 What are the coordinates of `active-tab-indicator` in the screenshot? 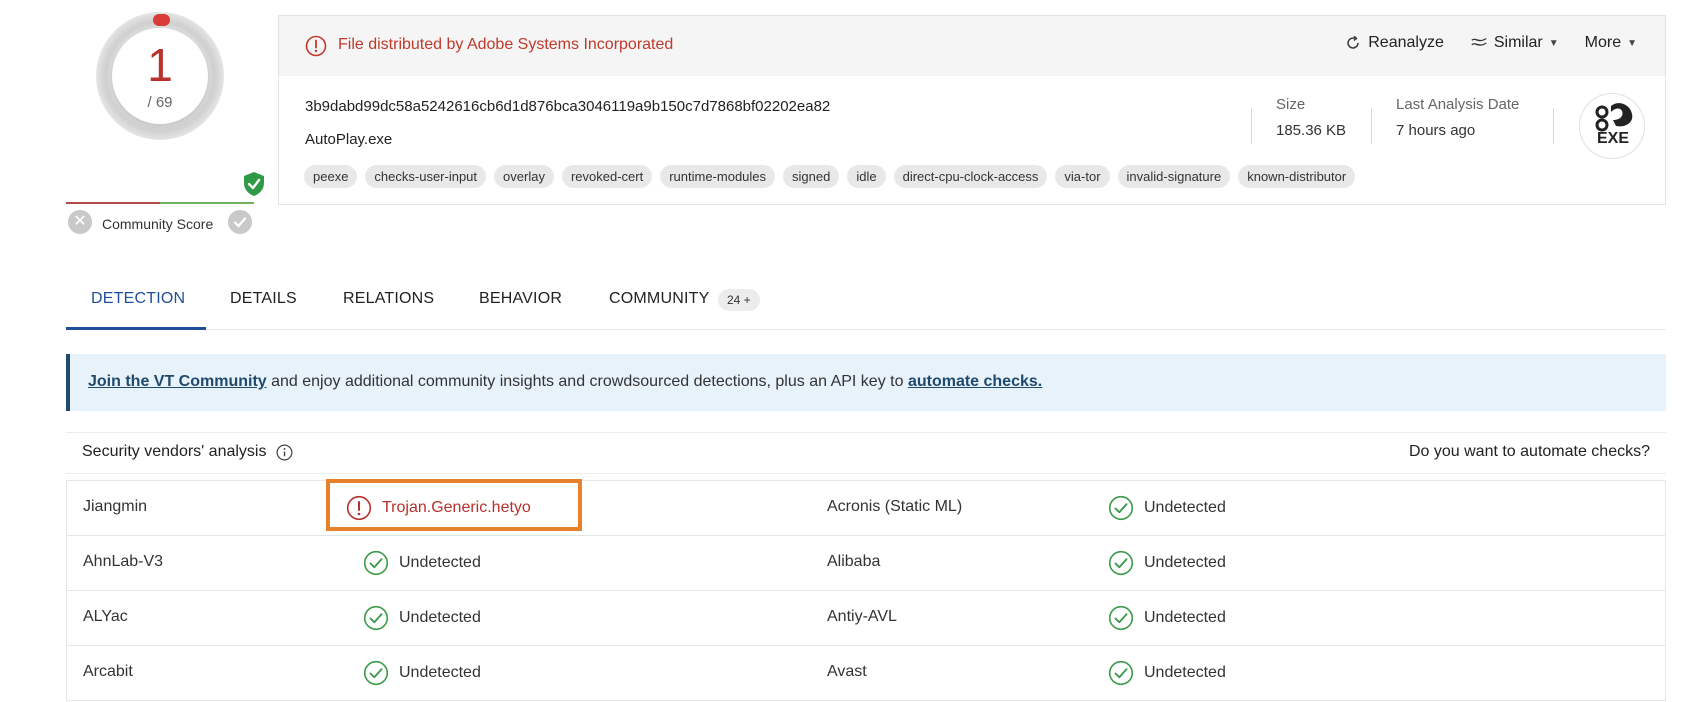 It's located at (136, 328).